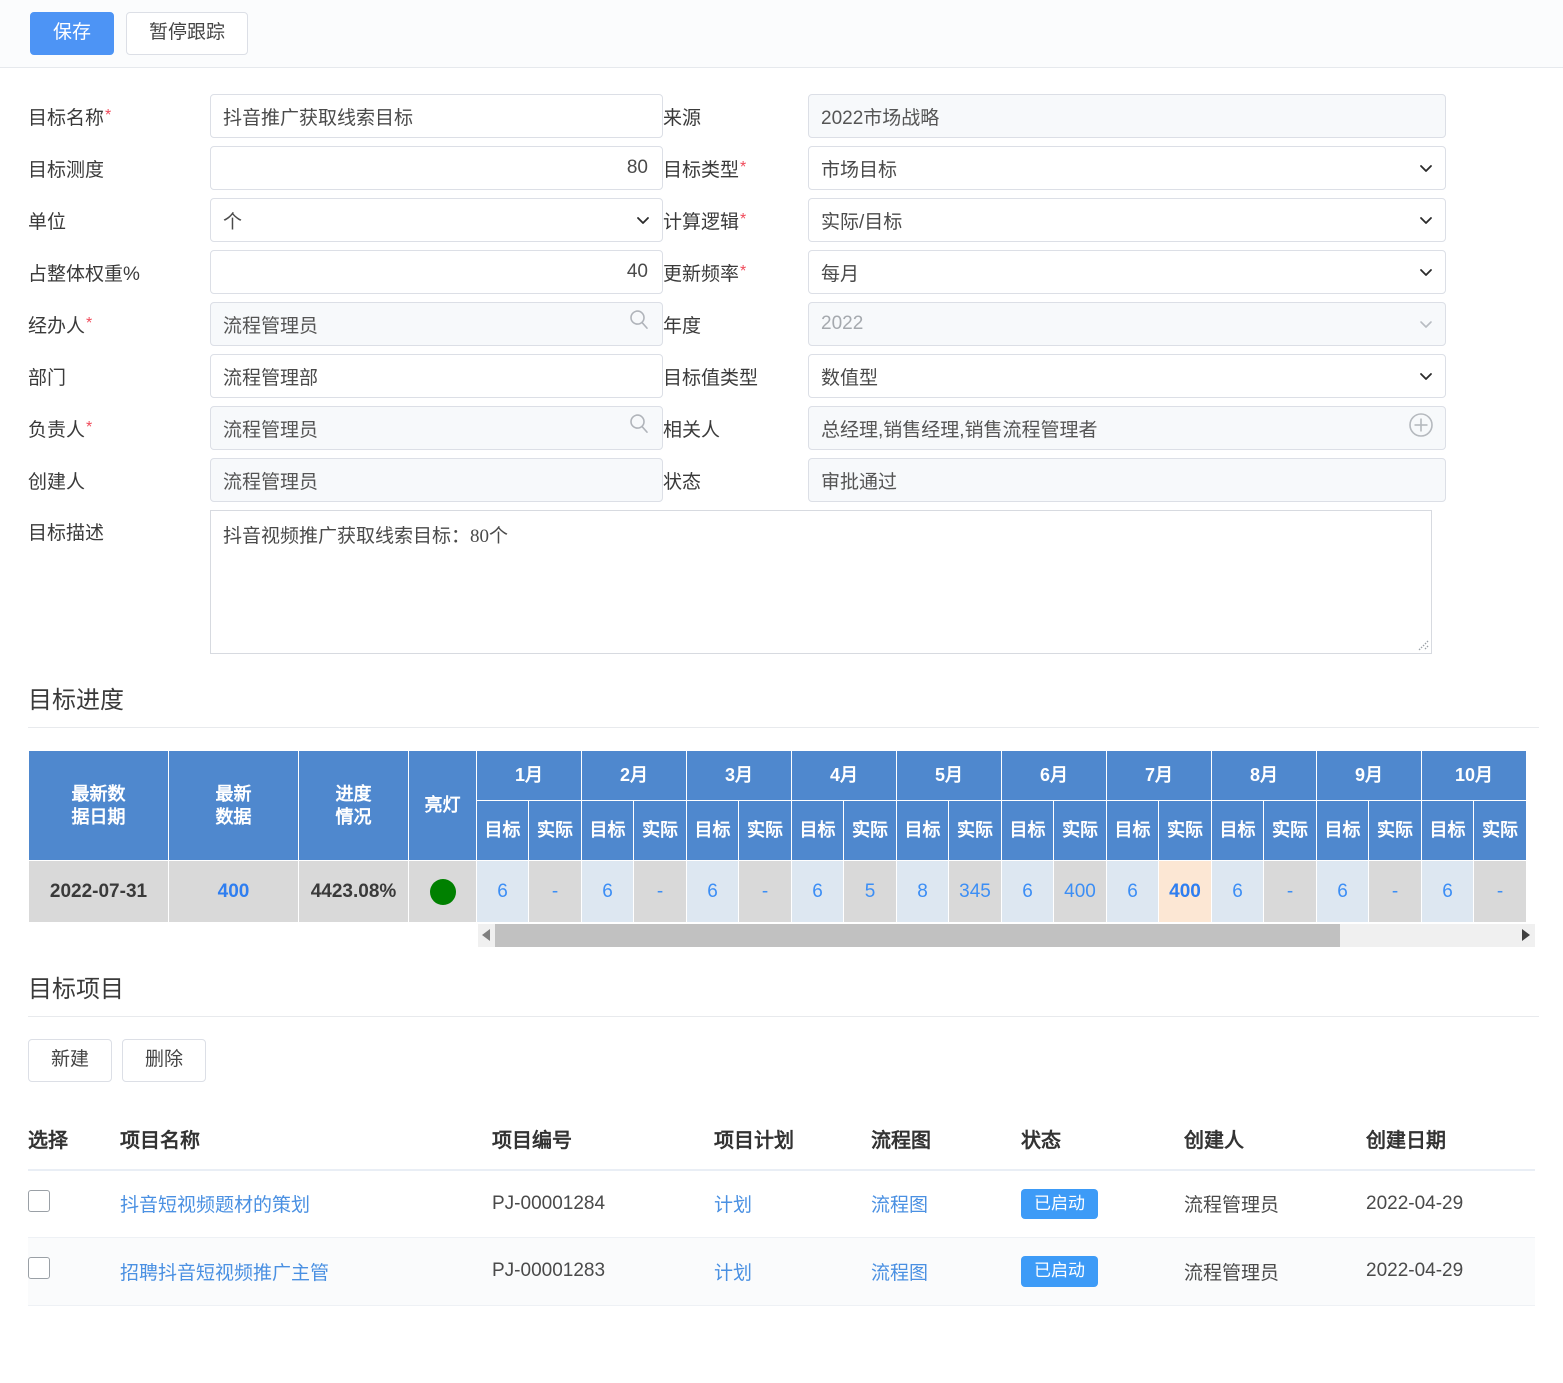 Image resolution: width=1563 pixels, height=1383 pixels. I want to click on project-name-link: 抖音短视频题材的策划, so click(215, 1205).